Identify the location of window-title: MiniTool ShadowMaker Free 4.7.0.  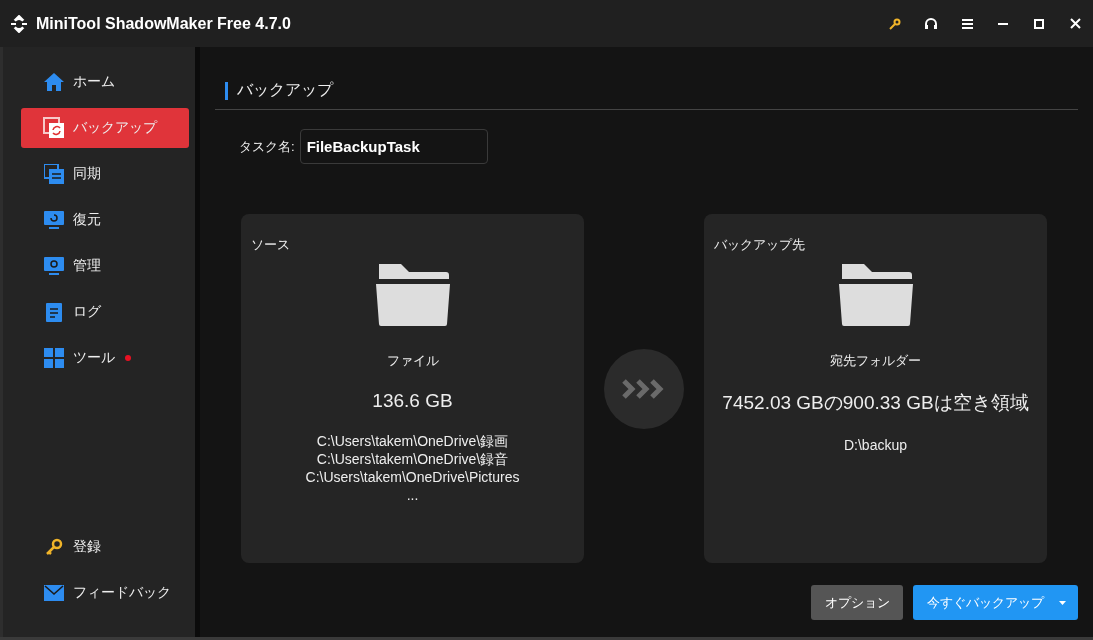
(164, 23).